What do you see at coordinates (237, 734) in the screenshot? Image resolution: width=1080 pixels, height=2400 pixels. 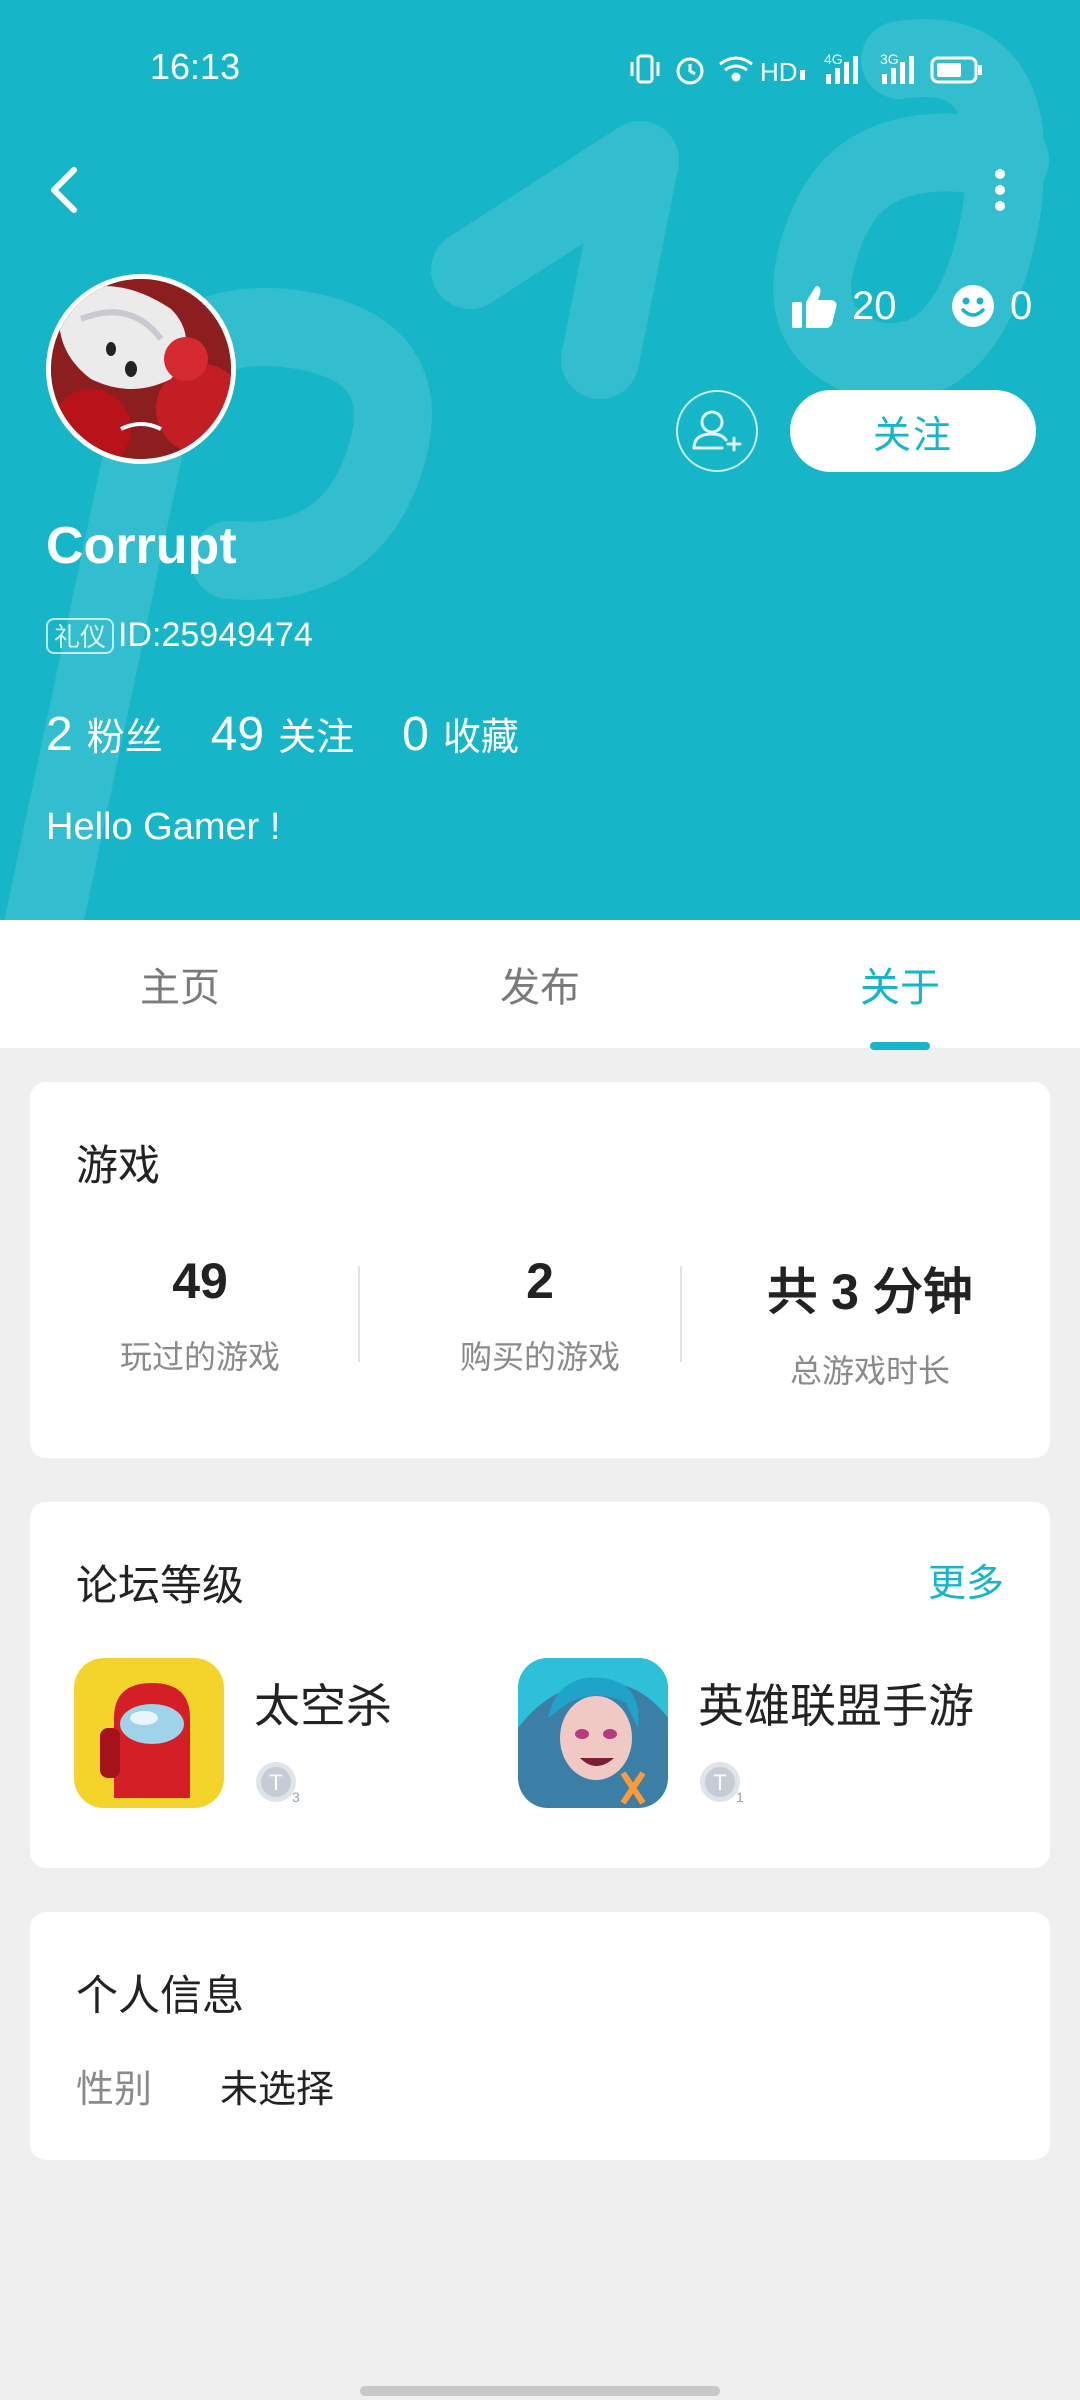 I see `following-count: 49` at bounding box center [237, 734].